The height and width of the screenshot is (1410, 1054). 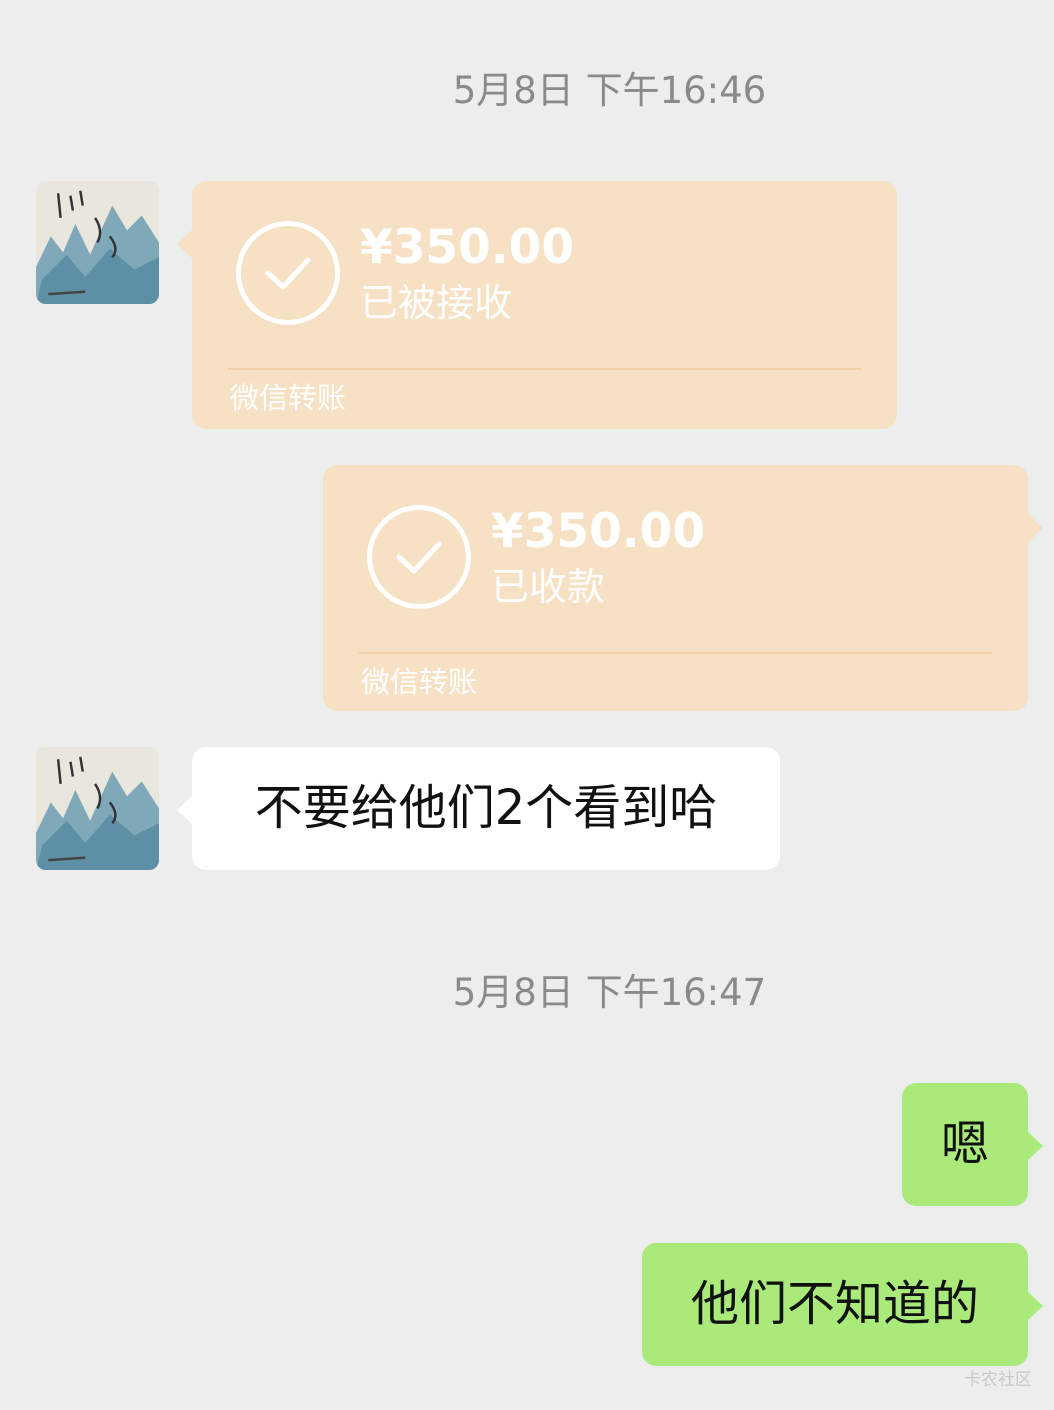 I want to click on message-bubble-sent: 他们不知道的, so click(x=842, y=1304).